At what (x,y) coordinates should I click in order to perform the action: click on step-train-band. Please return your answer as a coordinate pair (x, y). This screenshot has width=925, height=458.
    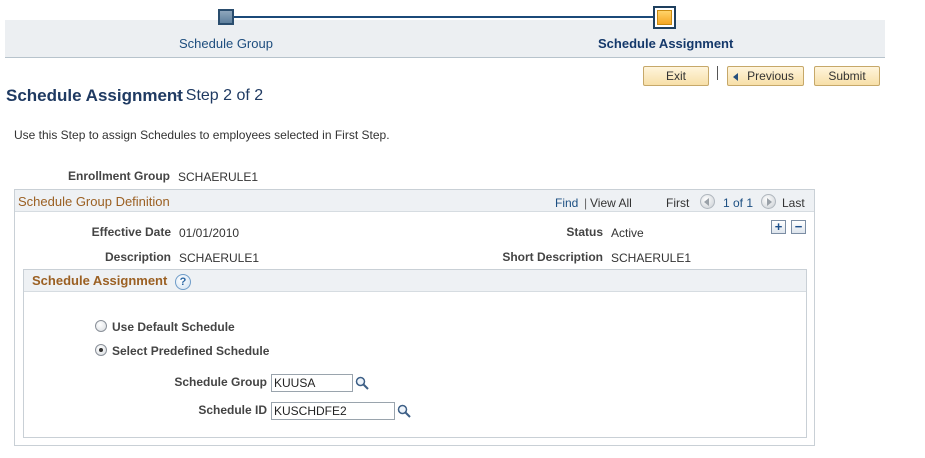
    Looking at the image, I should click on (445, 39).